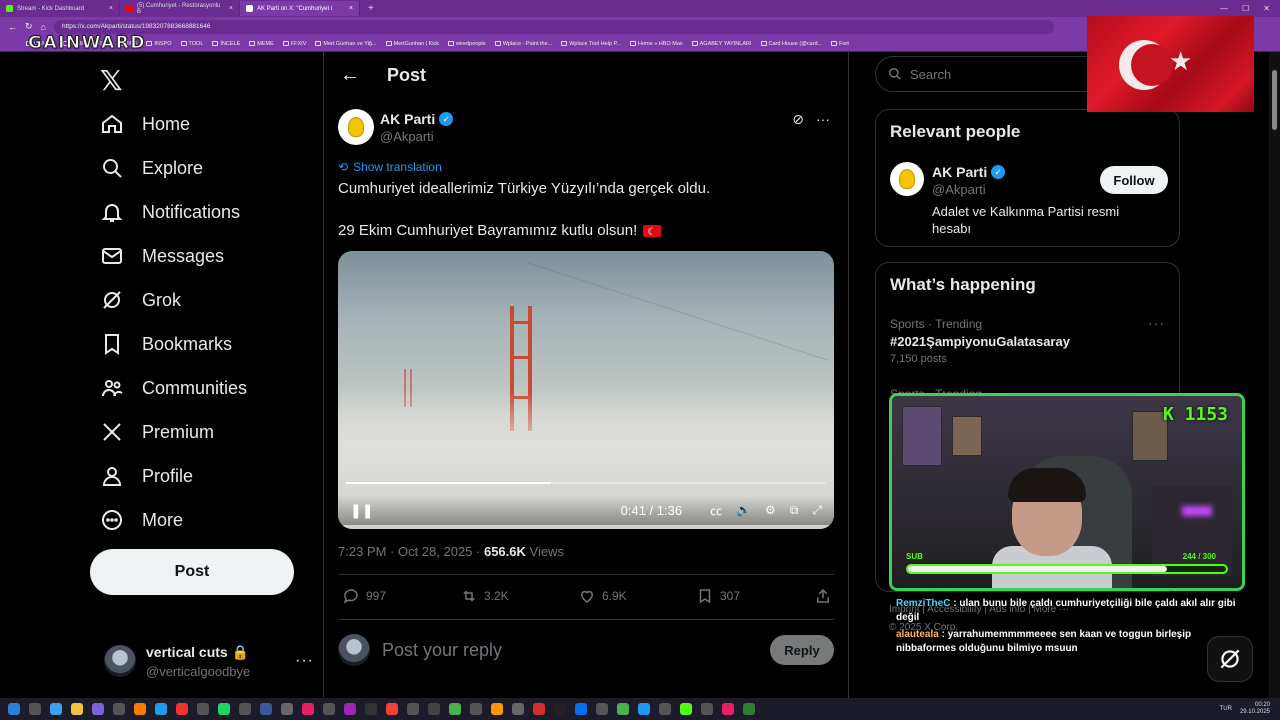 This screenshot has width=1280, height=720. I want to click on nav-item-grok: Grok, so click(140, 300).